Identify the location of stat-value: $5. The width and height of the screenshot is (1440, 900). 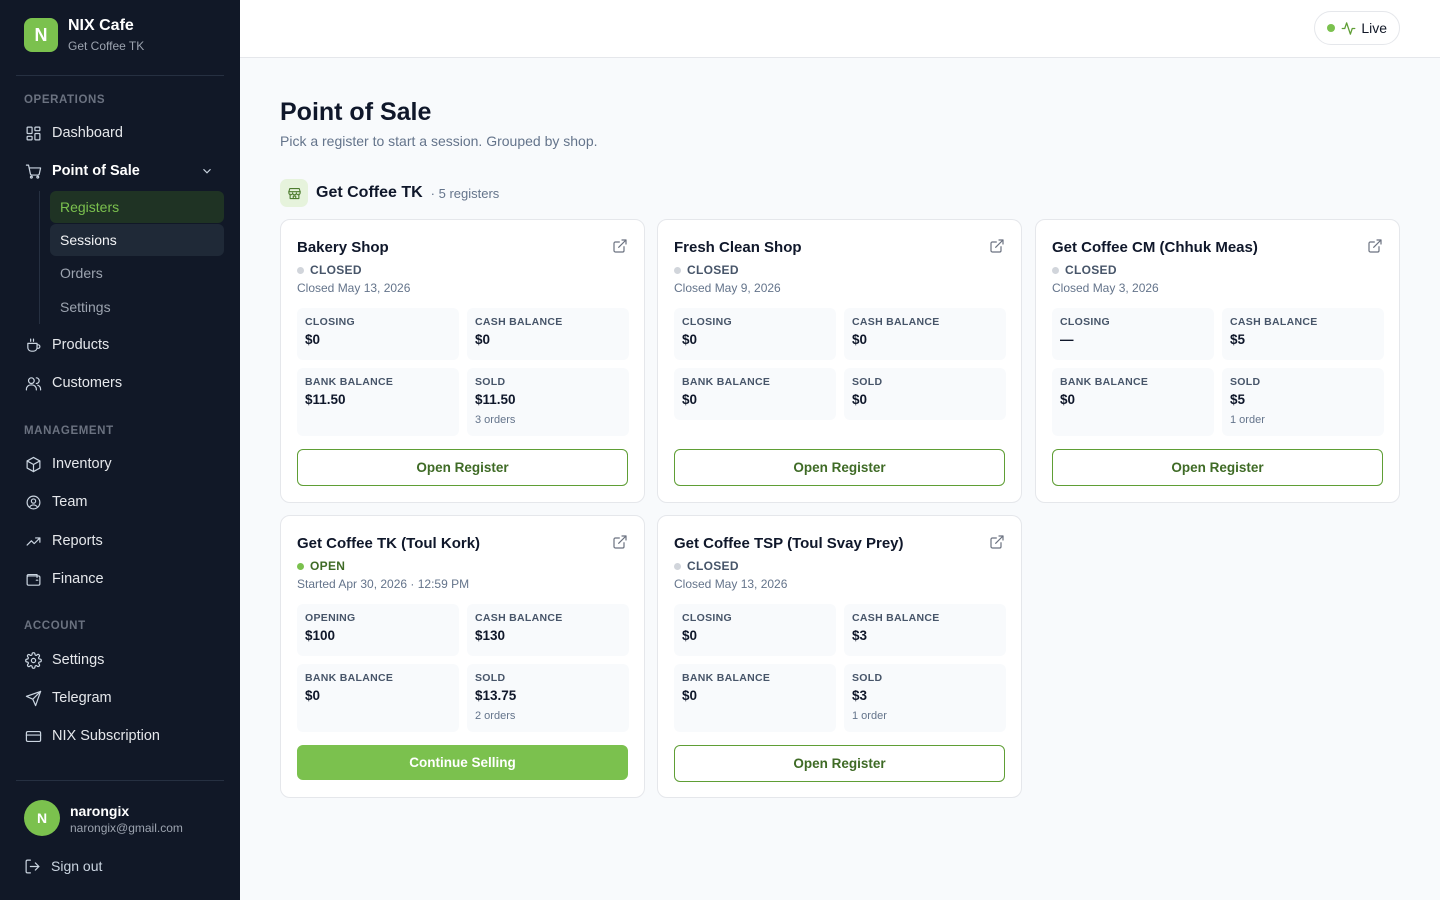
(1238, 339).